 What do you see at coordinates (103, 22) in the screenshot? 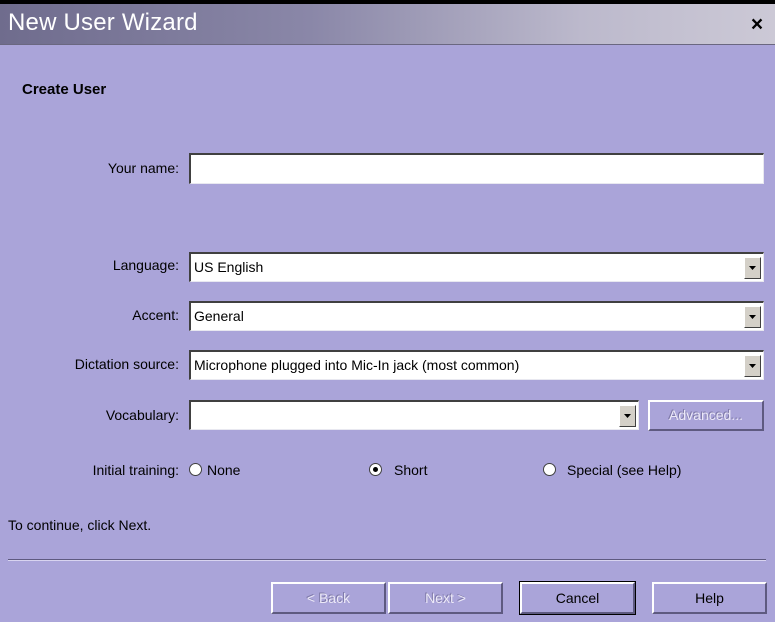
I see `window-title: New User Wizard` at bounding box center [103, 22].